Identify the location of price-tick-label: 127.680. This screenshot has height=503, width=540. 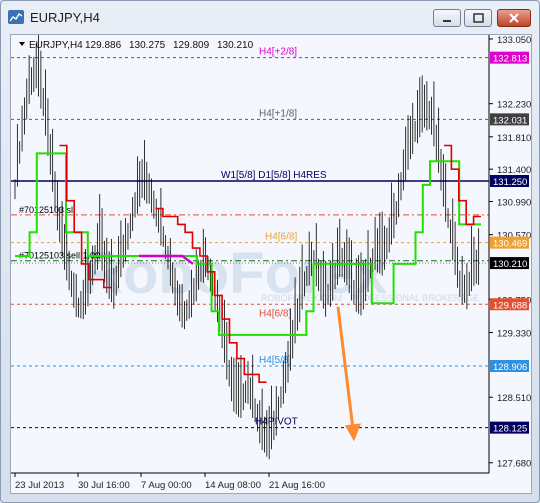
(514, 464).